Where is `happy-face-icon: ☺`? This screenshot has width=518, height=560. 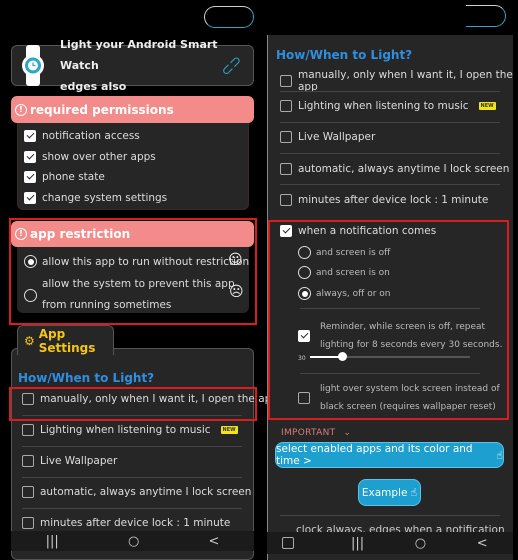 happy-face-icon: ☺ is located at coordinates (235, 260).